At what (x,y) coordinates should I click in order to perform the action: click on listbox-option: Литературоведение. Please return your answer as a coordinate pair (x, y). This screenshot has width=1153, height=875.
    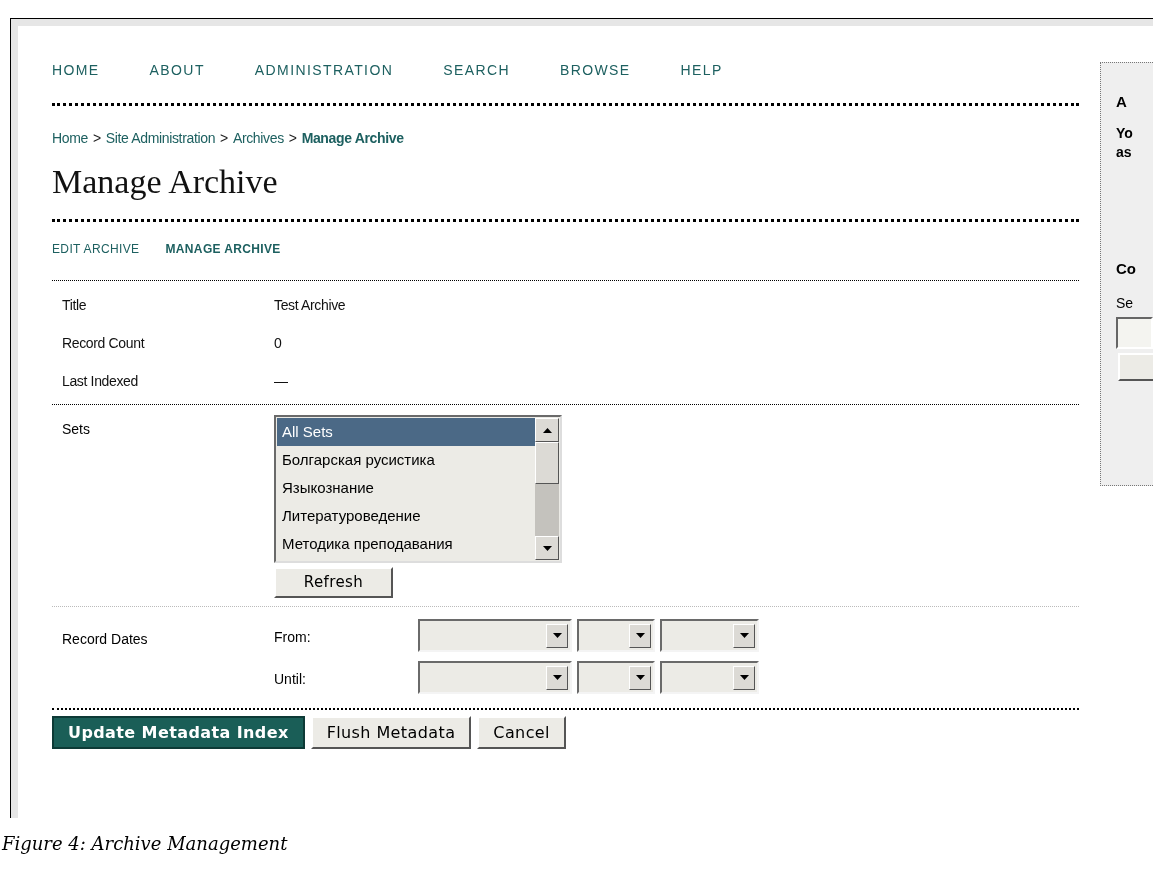
    Looking at the image, I should click on (406, 516).